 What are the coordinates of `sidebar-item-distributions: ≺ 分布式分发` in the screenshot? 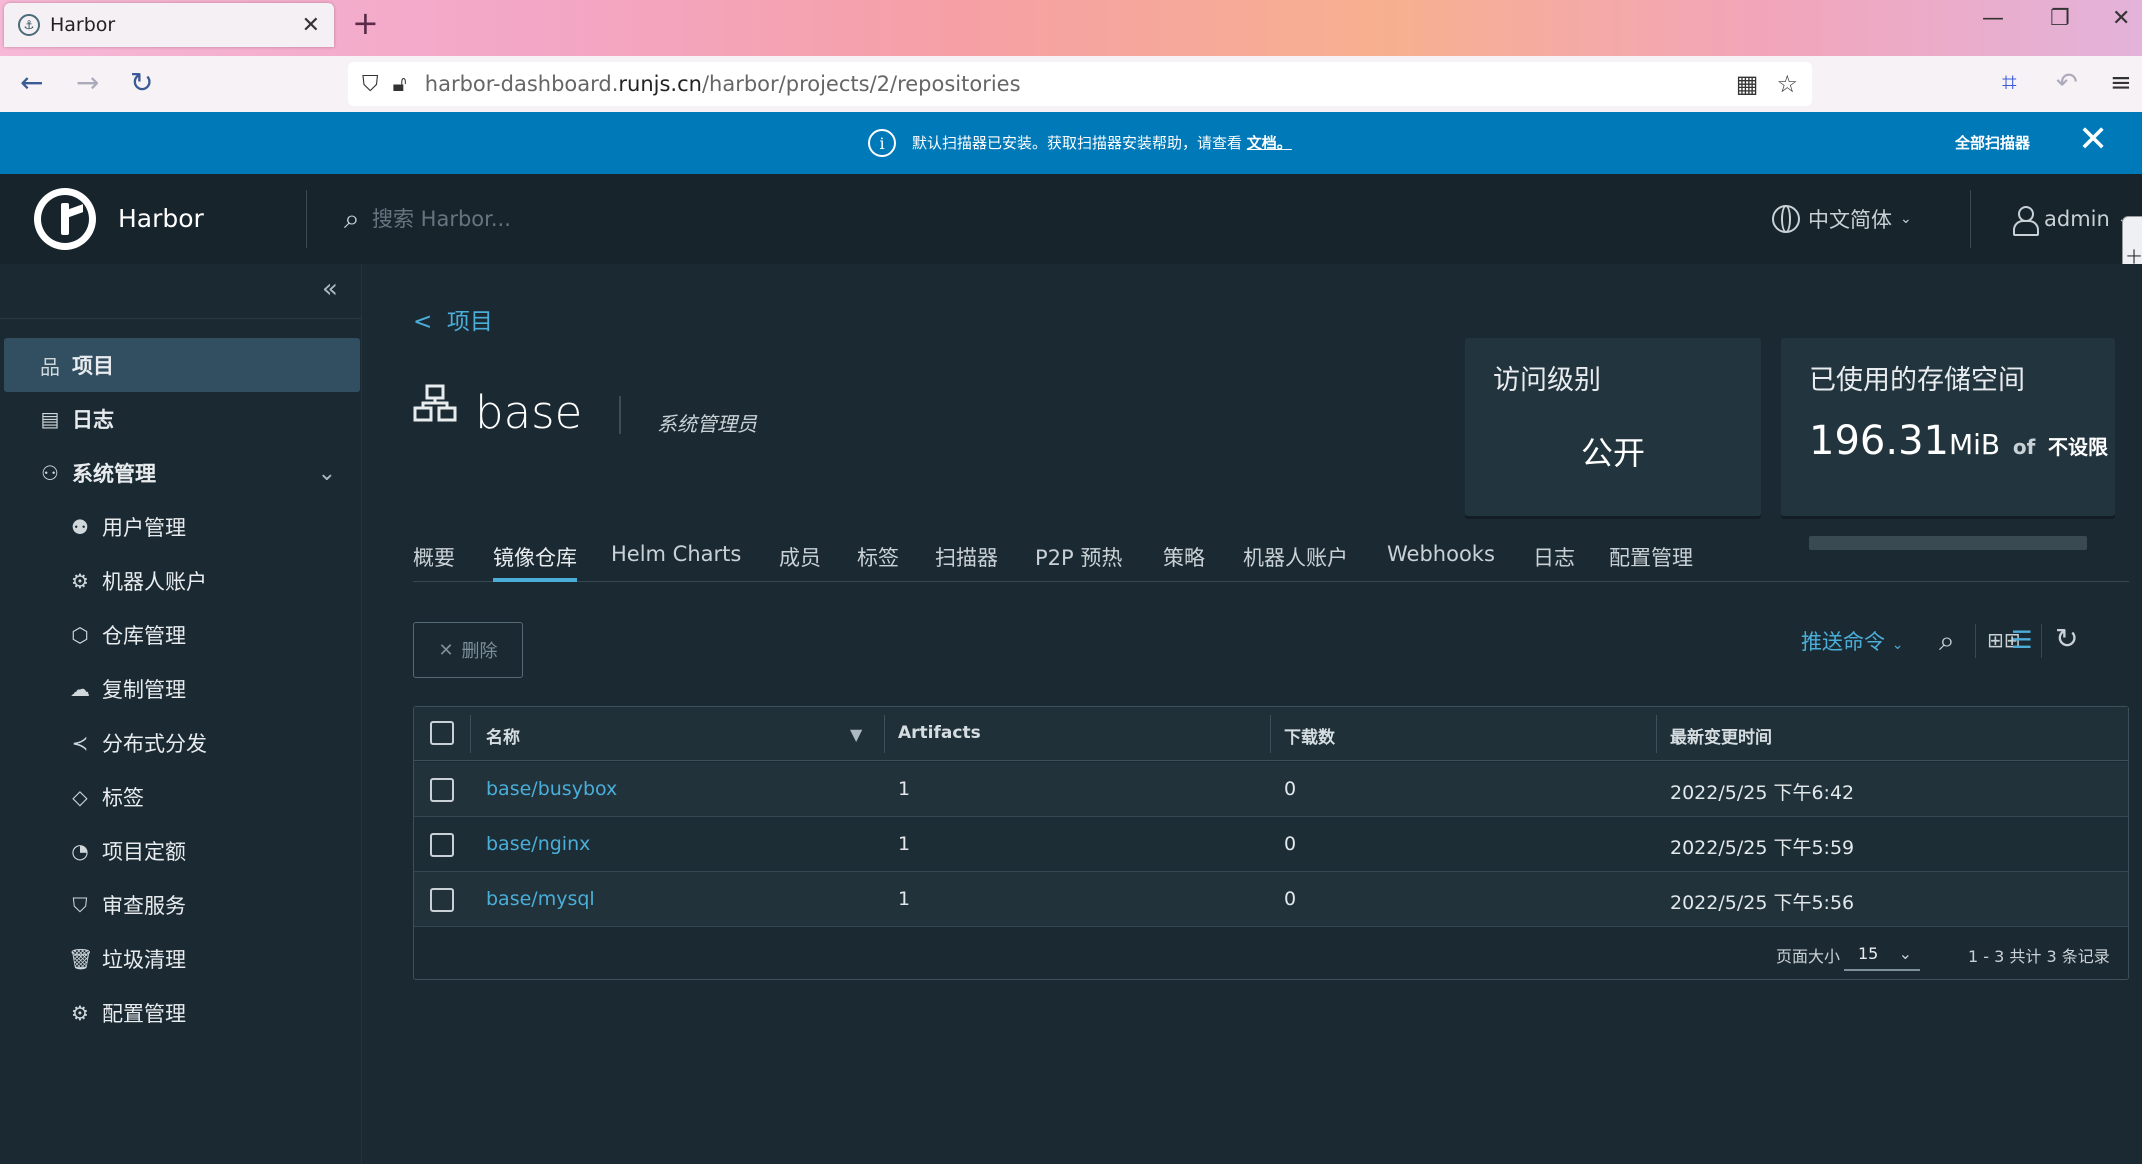 It's located at (182, 743).